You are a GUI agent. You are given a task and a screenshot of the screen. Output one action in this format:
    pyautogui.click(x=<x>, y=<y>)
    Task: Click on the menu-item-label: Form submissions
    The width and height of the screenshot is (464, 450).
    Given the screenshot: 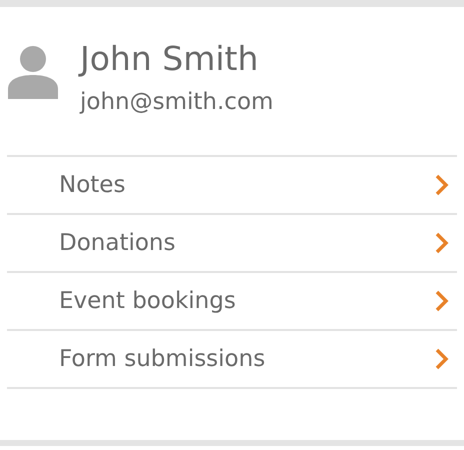 What is the action you would take?
    pyautogui.click(x=162, y=359)
    